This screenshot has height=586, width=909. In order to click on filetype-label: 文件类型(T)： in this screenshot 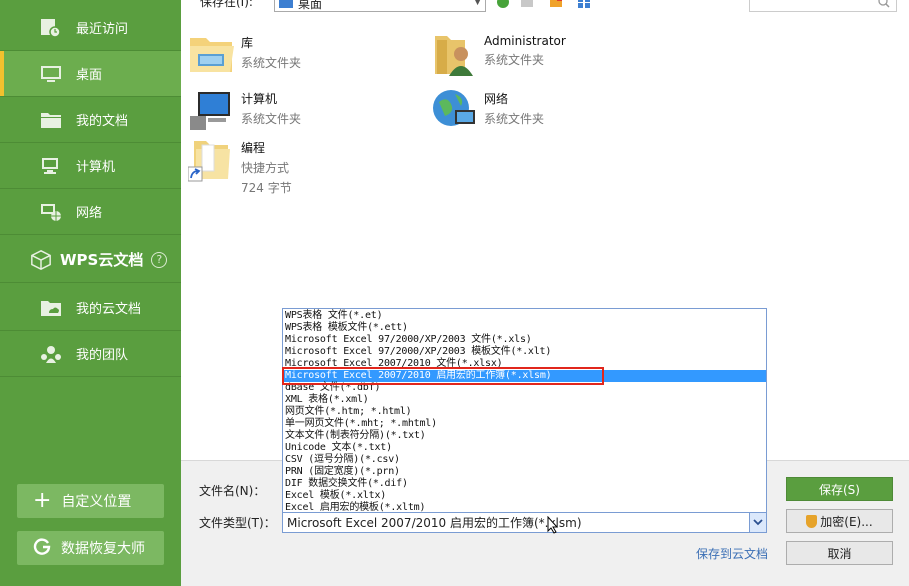, I will do `click(237, 523)`.